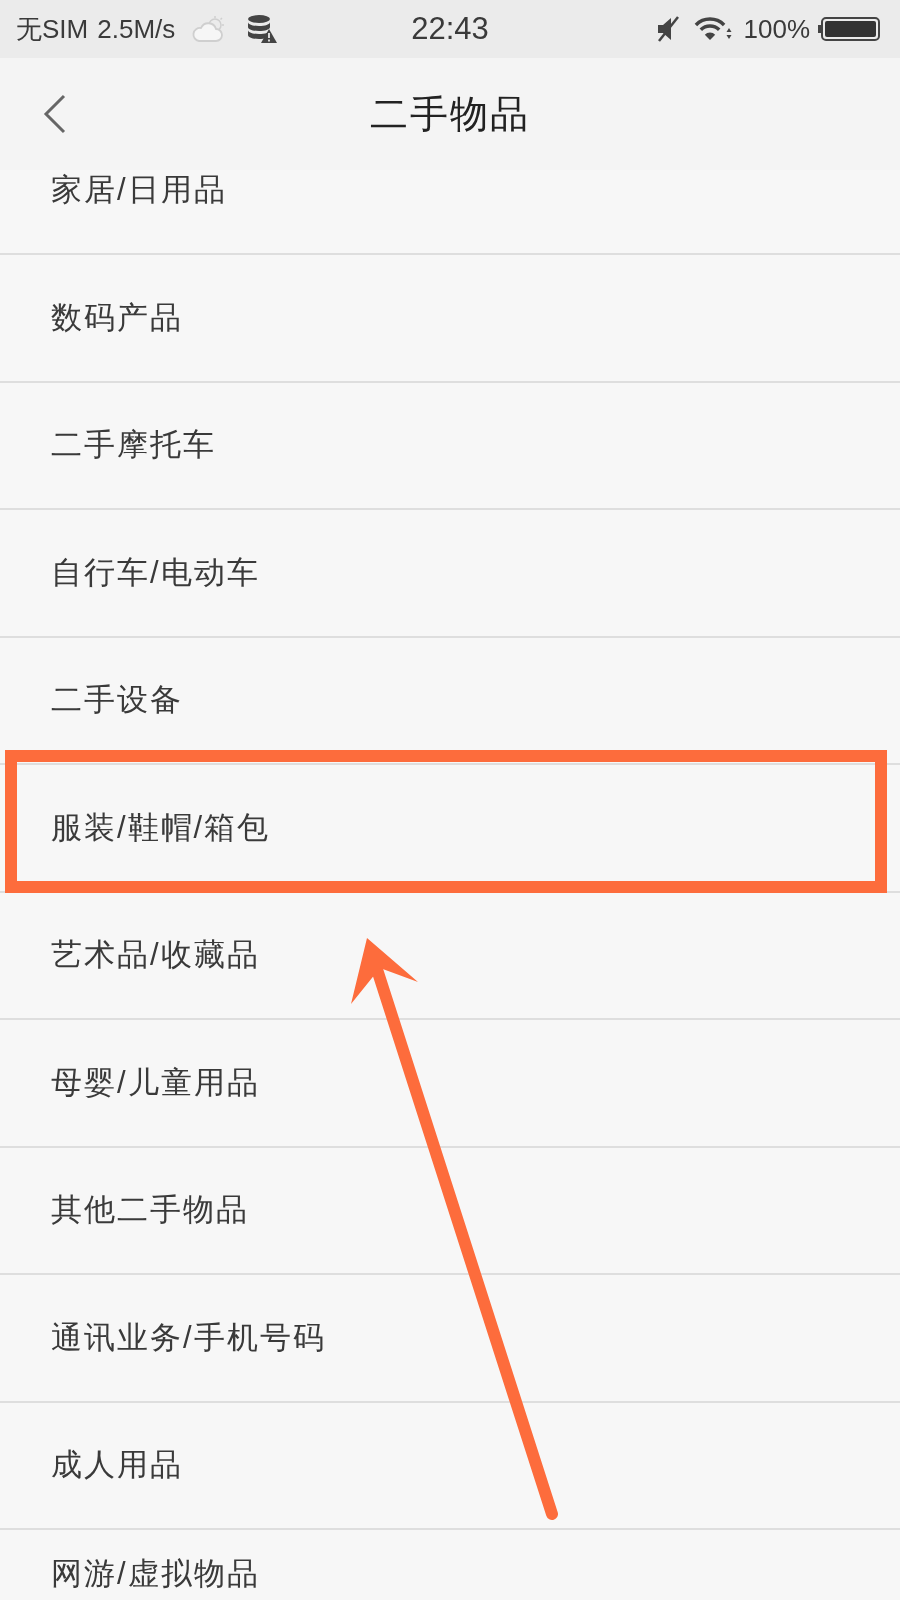 The height and width of the screenshot is (1600, 900). What do you see at coordinates (450, 1084) in the screenshot?
I see `category-item: 母婴/儿童用品` at bounding box center [450, 1084].